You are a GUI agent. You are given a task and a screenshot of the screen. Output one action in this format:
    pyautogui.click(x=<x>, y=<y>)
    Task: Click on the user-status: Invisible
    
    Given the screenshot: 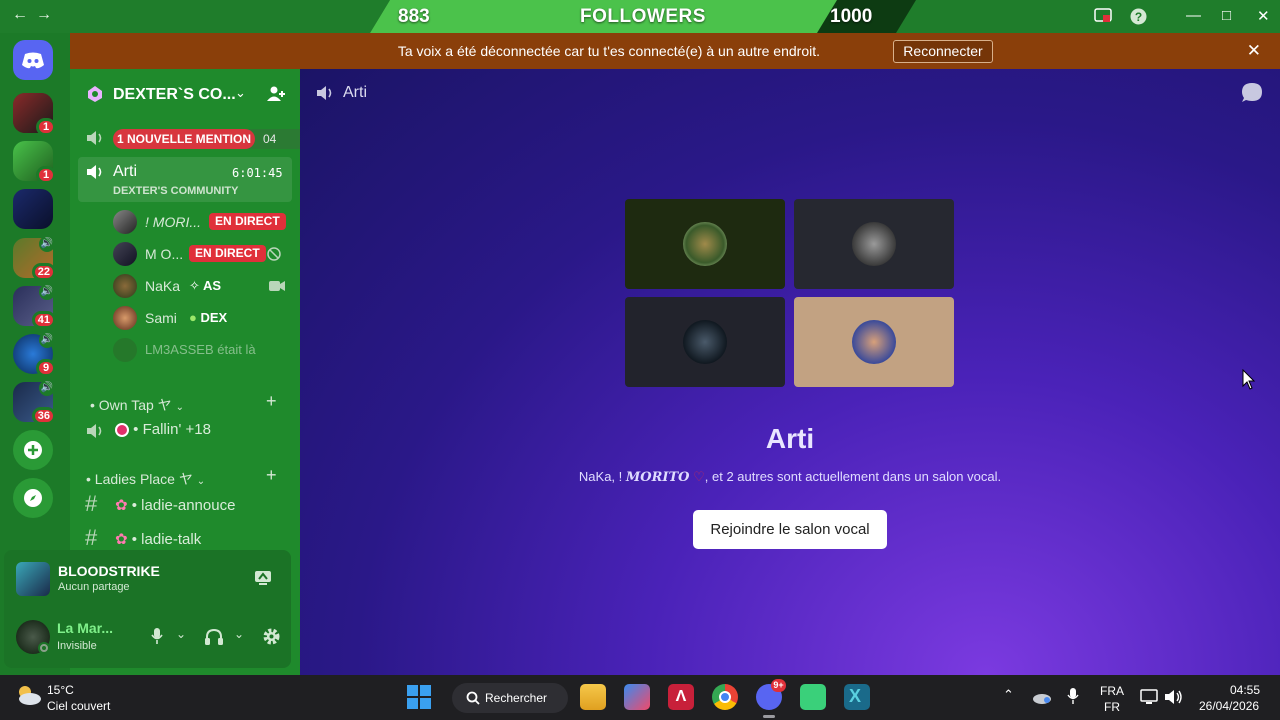 What is the action you would take?
    pyautogui.click(x=77, y=646)
    